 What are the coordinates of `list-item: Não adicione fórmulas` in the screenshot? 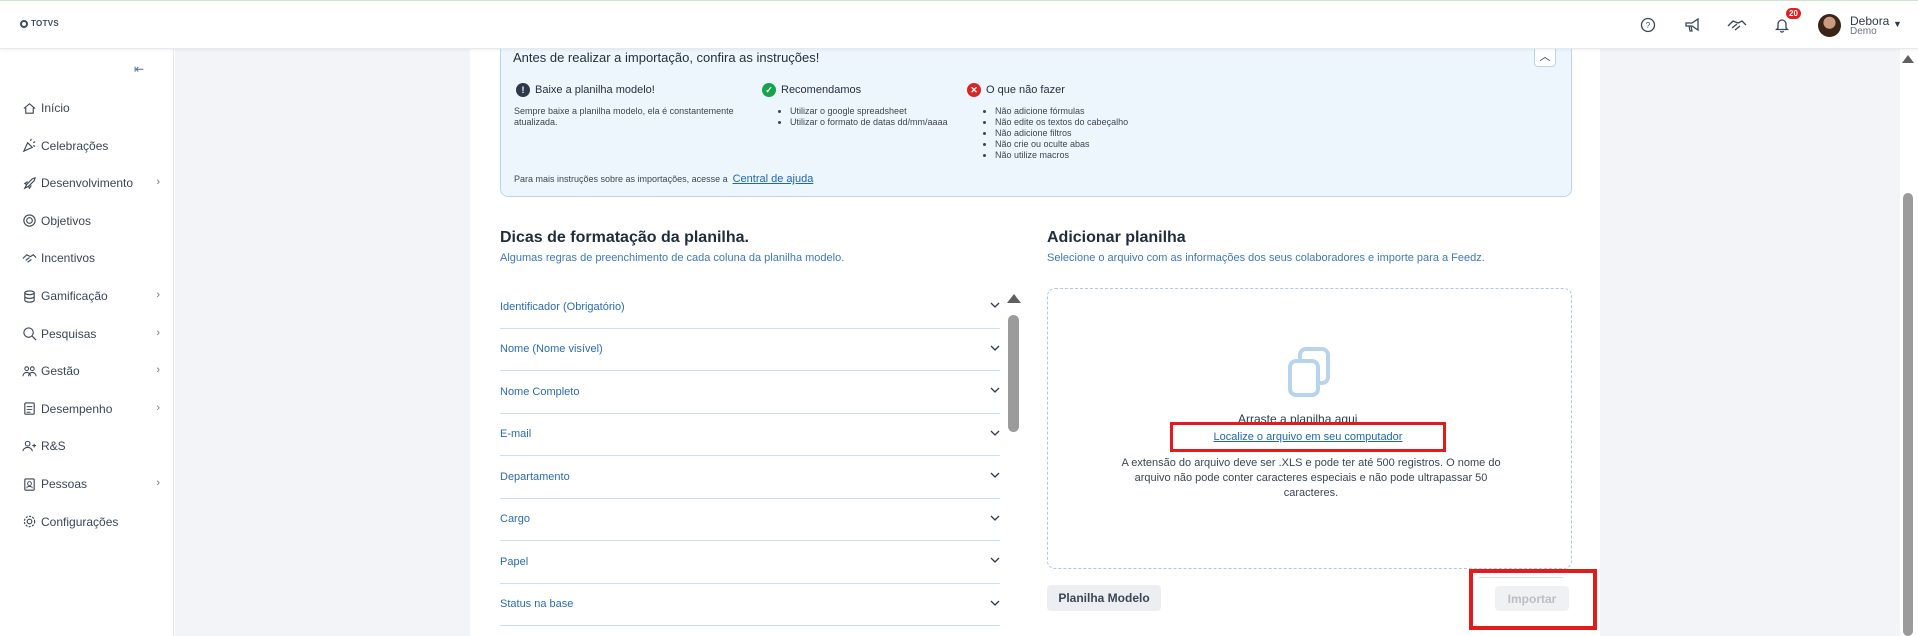 It's located at (1061, 111).